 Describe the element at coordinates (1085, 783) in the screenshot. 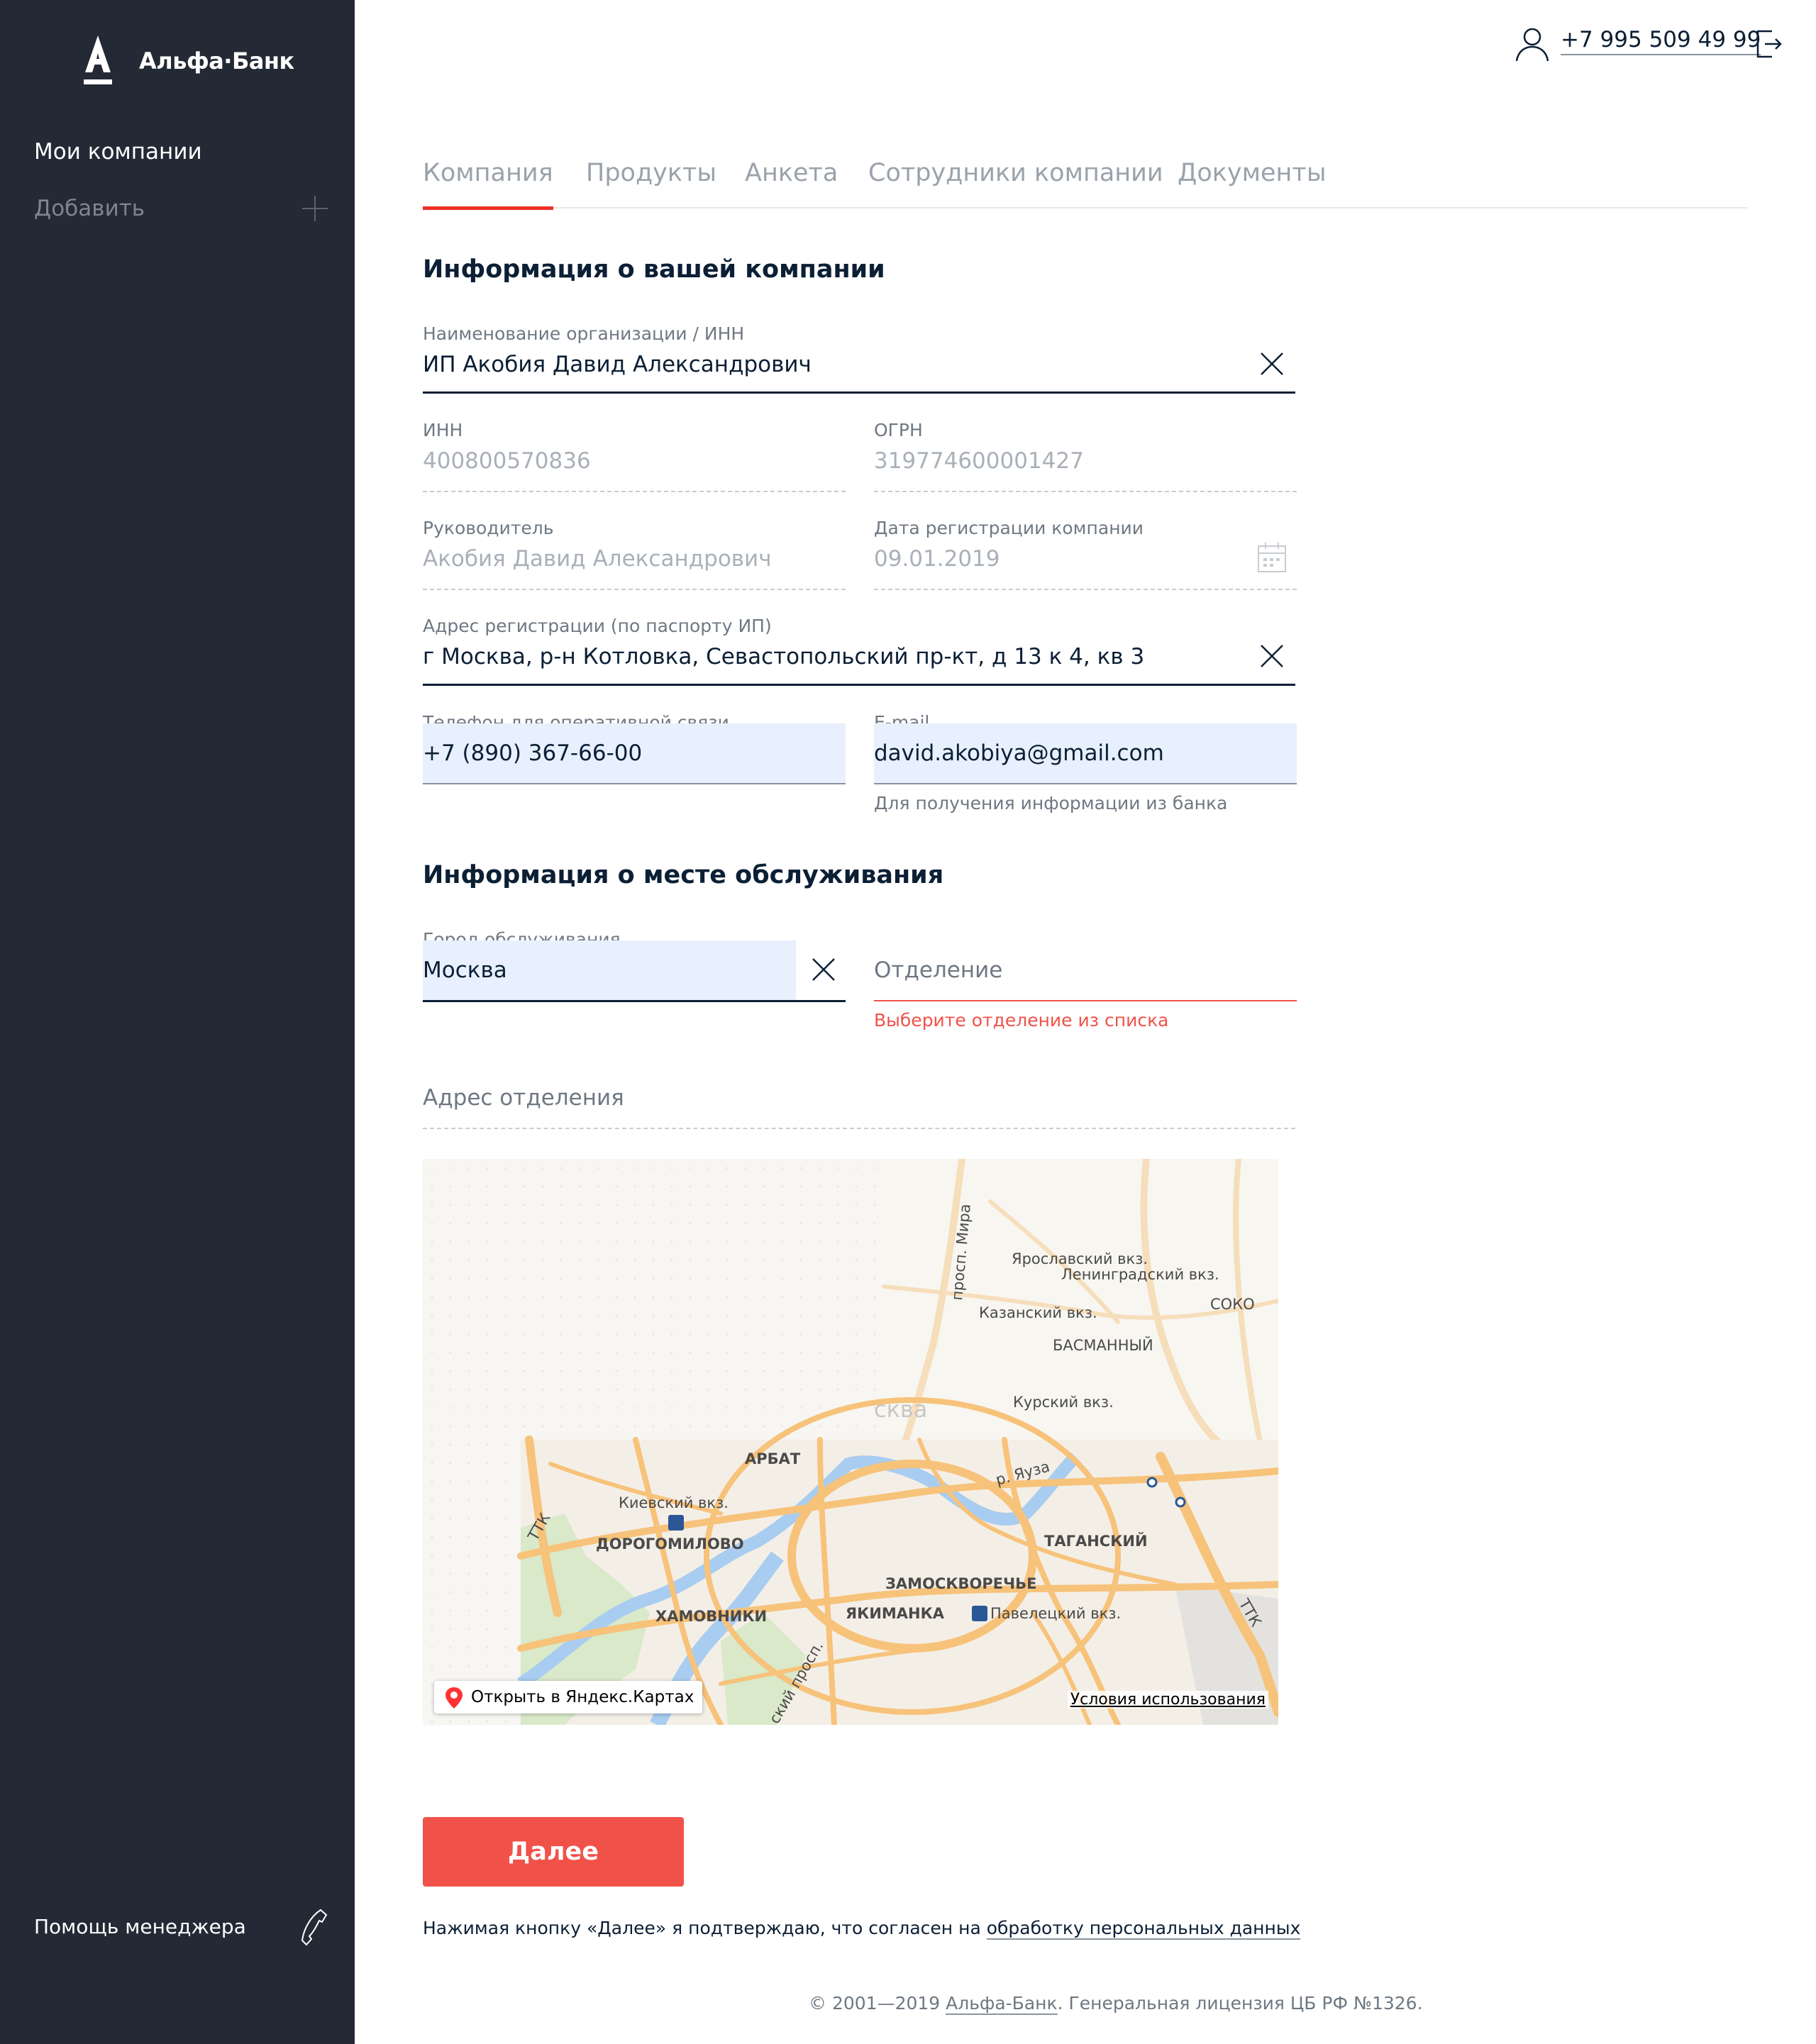

I see `email-underline` at that location.